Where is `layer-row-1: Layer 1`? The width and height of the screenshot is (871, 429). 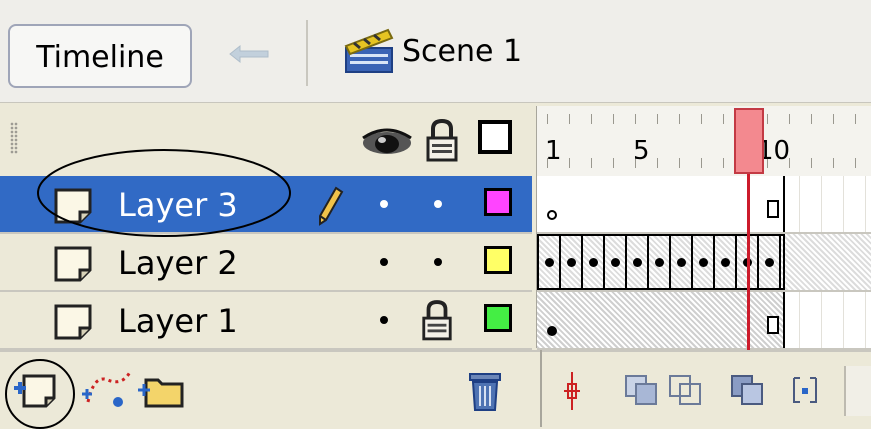 layer-row-1: Layer 1 is located at coordinates (266, 321).